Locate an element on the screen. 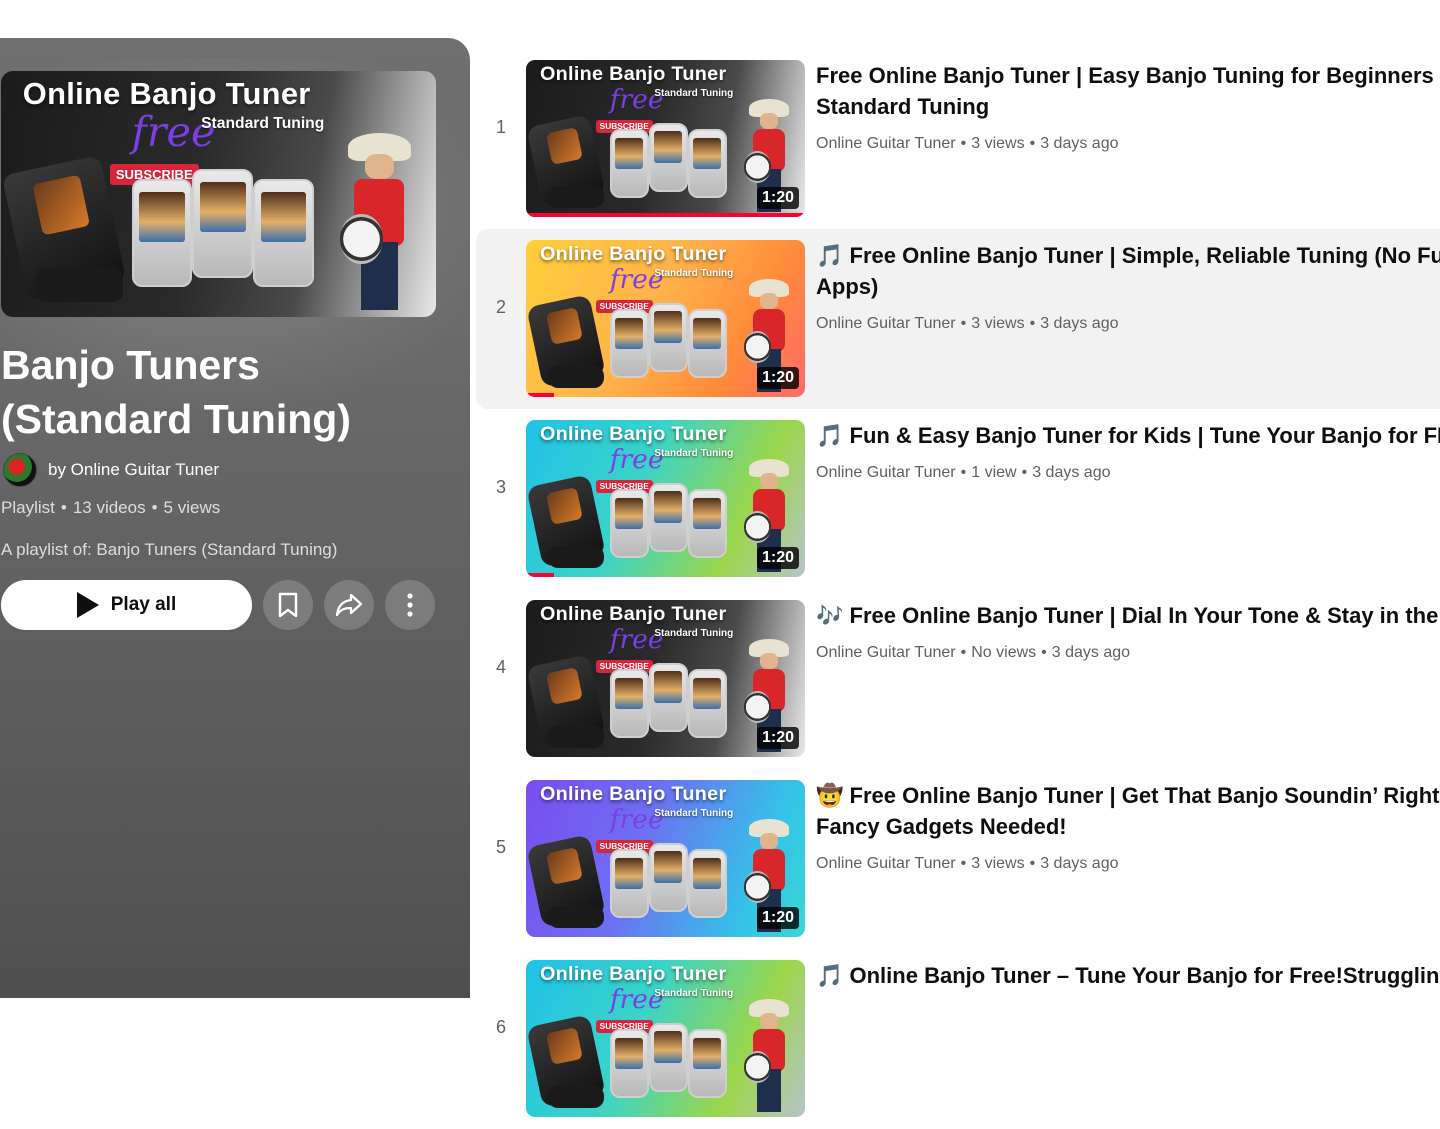 This screenshot has width=1440, height=1129. video-meta: Online Guitar Tuner • 1 view • 3 days ago is located at coordinates (963, 472).